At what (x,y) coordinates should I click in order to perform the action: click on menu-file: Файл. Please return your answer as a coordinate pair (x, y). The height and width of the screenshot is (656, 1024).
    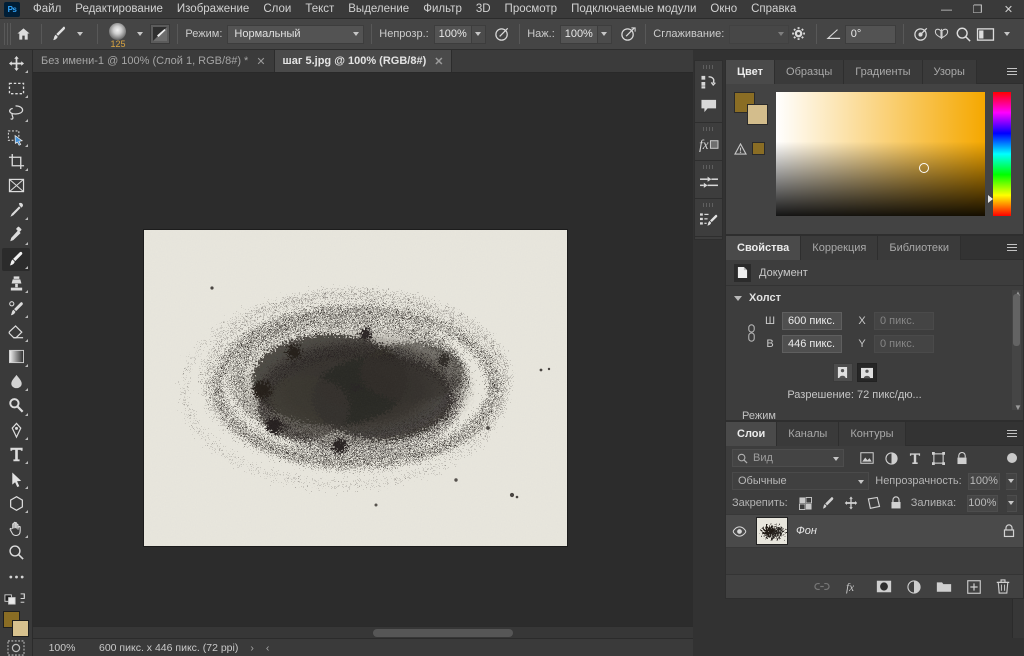
    Looking at the image, I should click on (47, 9).